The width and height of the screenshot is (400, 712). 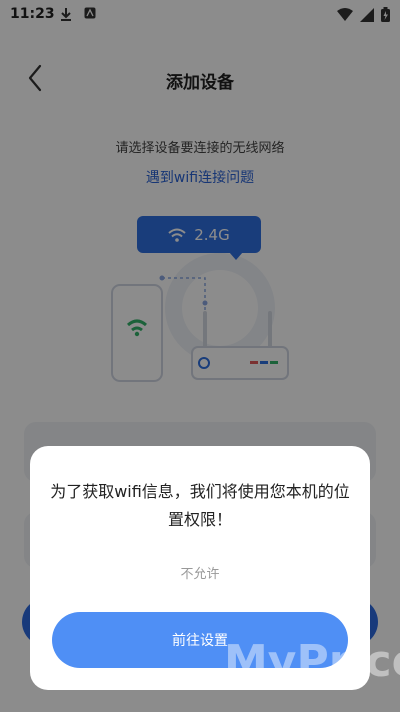 I want to click on go-settings-label: 前往设置, so click(x=200, y=641).